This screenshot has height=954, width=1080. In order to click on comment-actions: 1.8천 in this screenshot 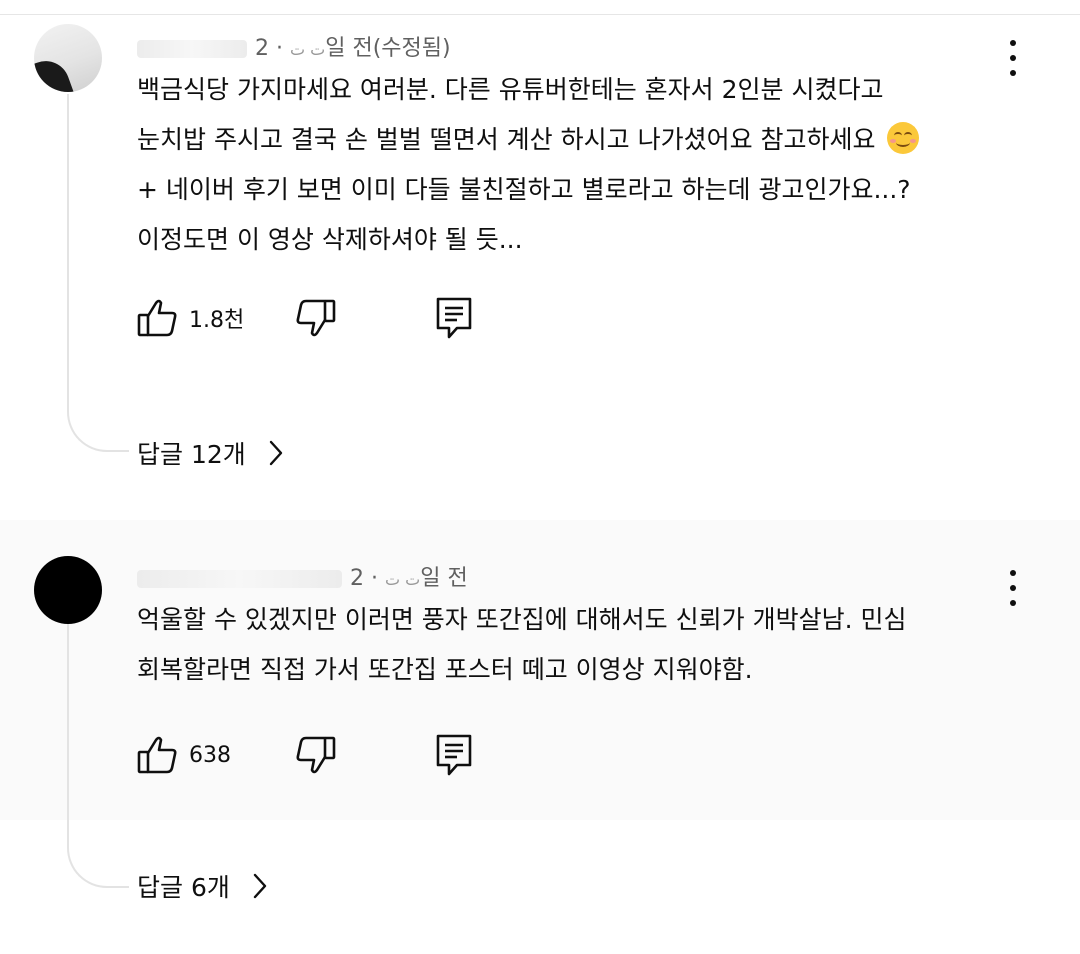, I will do `click(347, 318)`.